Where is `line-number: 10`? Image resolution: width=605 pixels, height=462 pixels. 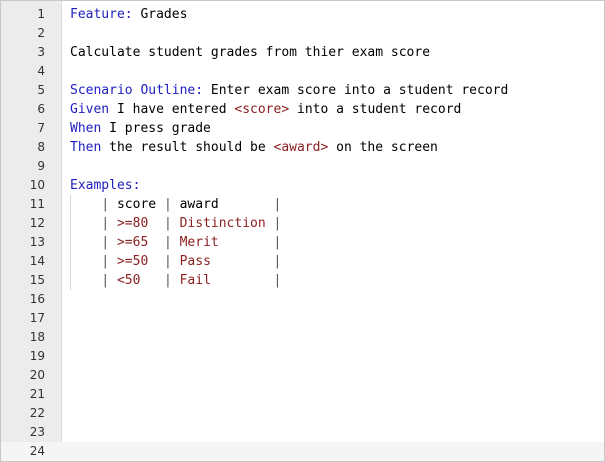 line-number: 10 is located at coordinates (37, 185).